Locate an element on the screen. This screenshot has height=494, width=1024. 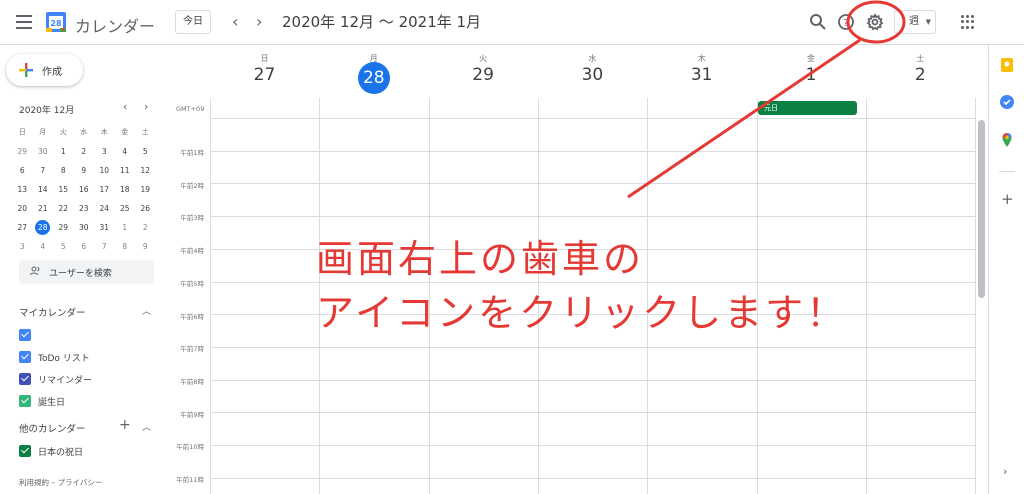
mini-day: 21 is located at coordinates (43, 208).